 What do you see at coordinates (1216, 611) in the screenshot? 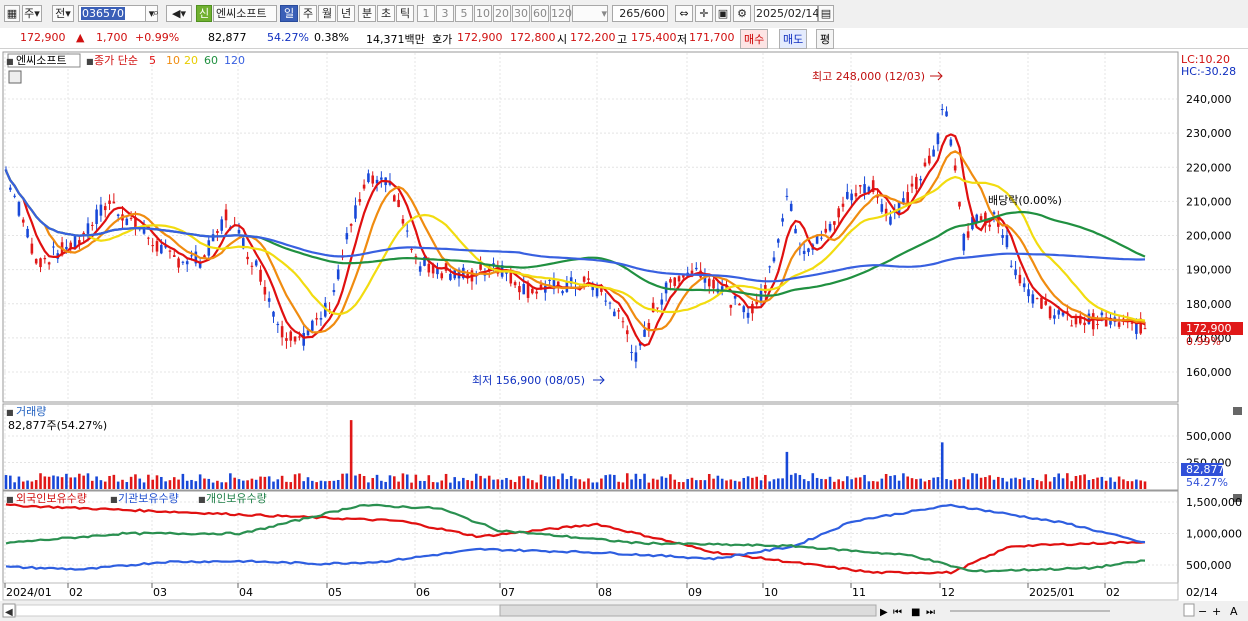
I see `zoom-in-icon: +` at bounding box center [1216, 611].